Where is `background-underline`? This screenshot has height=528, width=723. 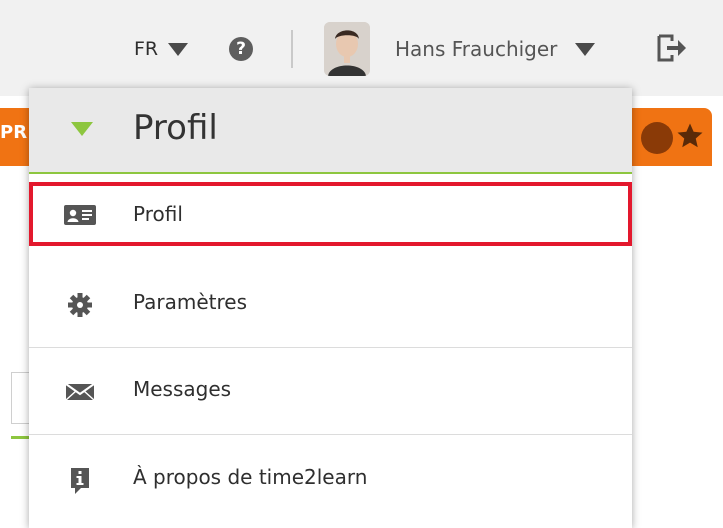 background-underline is located at coordinates (21, 437).